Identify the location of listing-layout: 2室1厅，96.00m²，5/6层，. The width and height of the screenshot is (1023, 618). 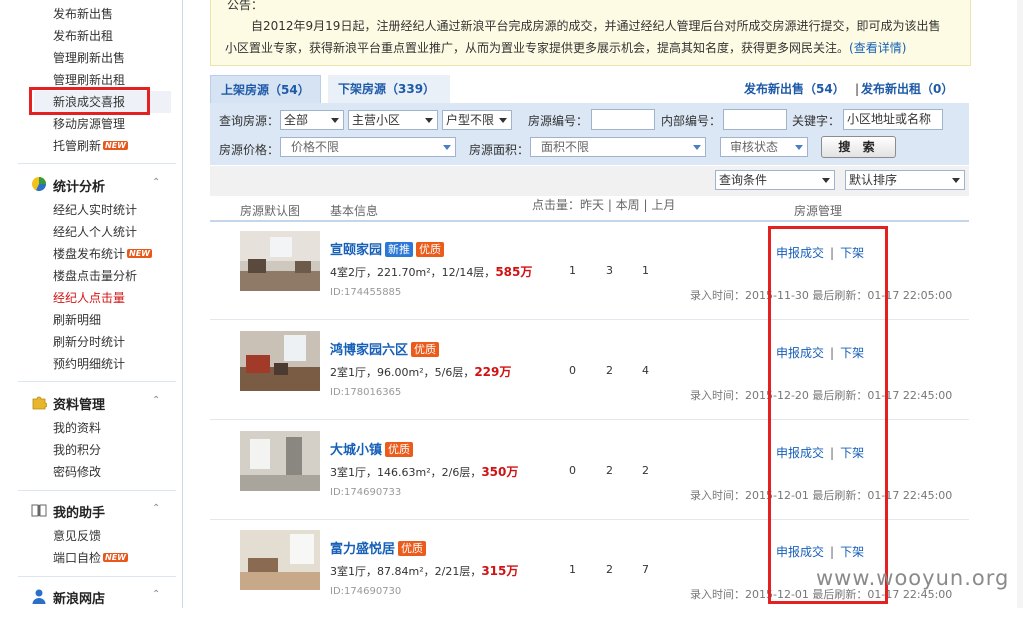
(402, 372).